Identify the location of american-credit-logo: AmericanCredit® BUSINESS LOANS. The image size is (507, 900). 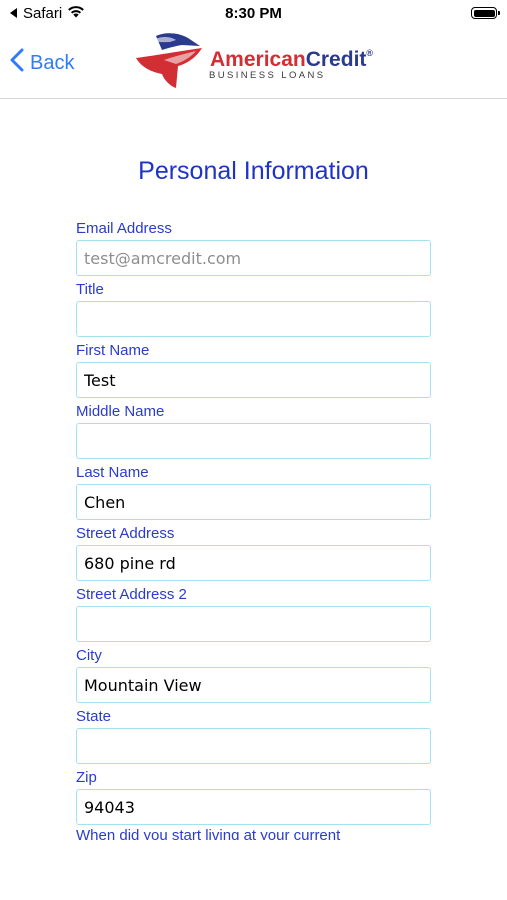
(255, 62).